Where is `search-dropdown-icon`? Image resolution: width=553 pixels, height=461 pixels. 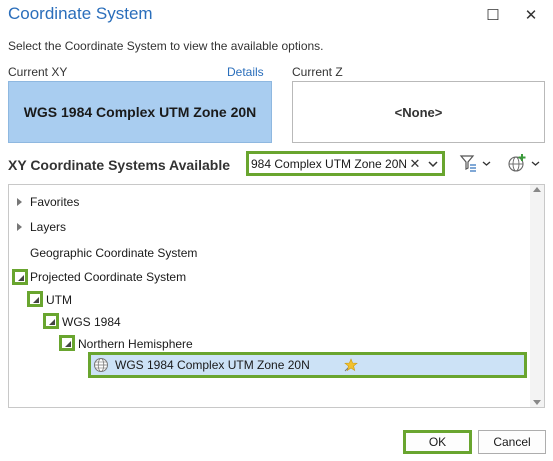 search-dropdown-icon is located at coordinates (433, 164).